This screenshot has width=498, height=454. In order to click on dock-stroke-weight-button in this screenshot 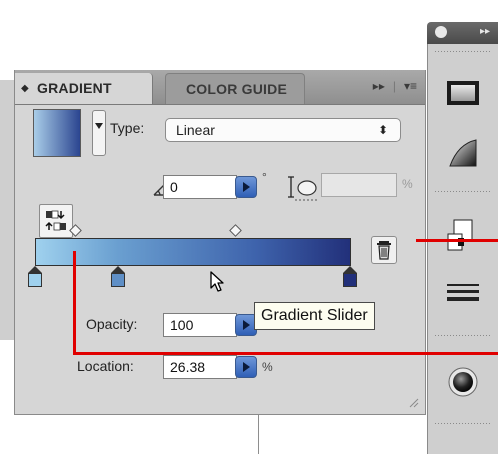, I will do `click(463, 294)`.